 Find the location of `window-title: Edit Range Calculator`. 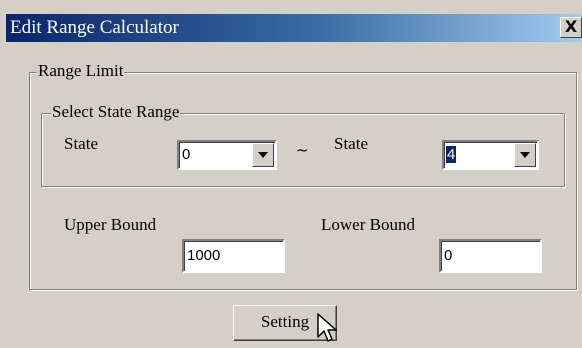

window-title: Edit Range Calculator is located at coordinates (94, 27).